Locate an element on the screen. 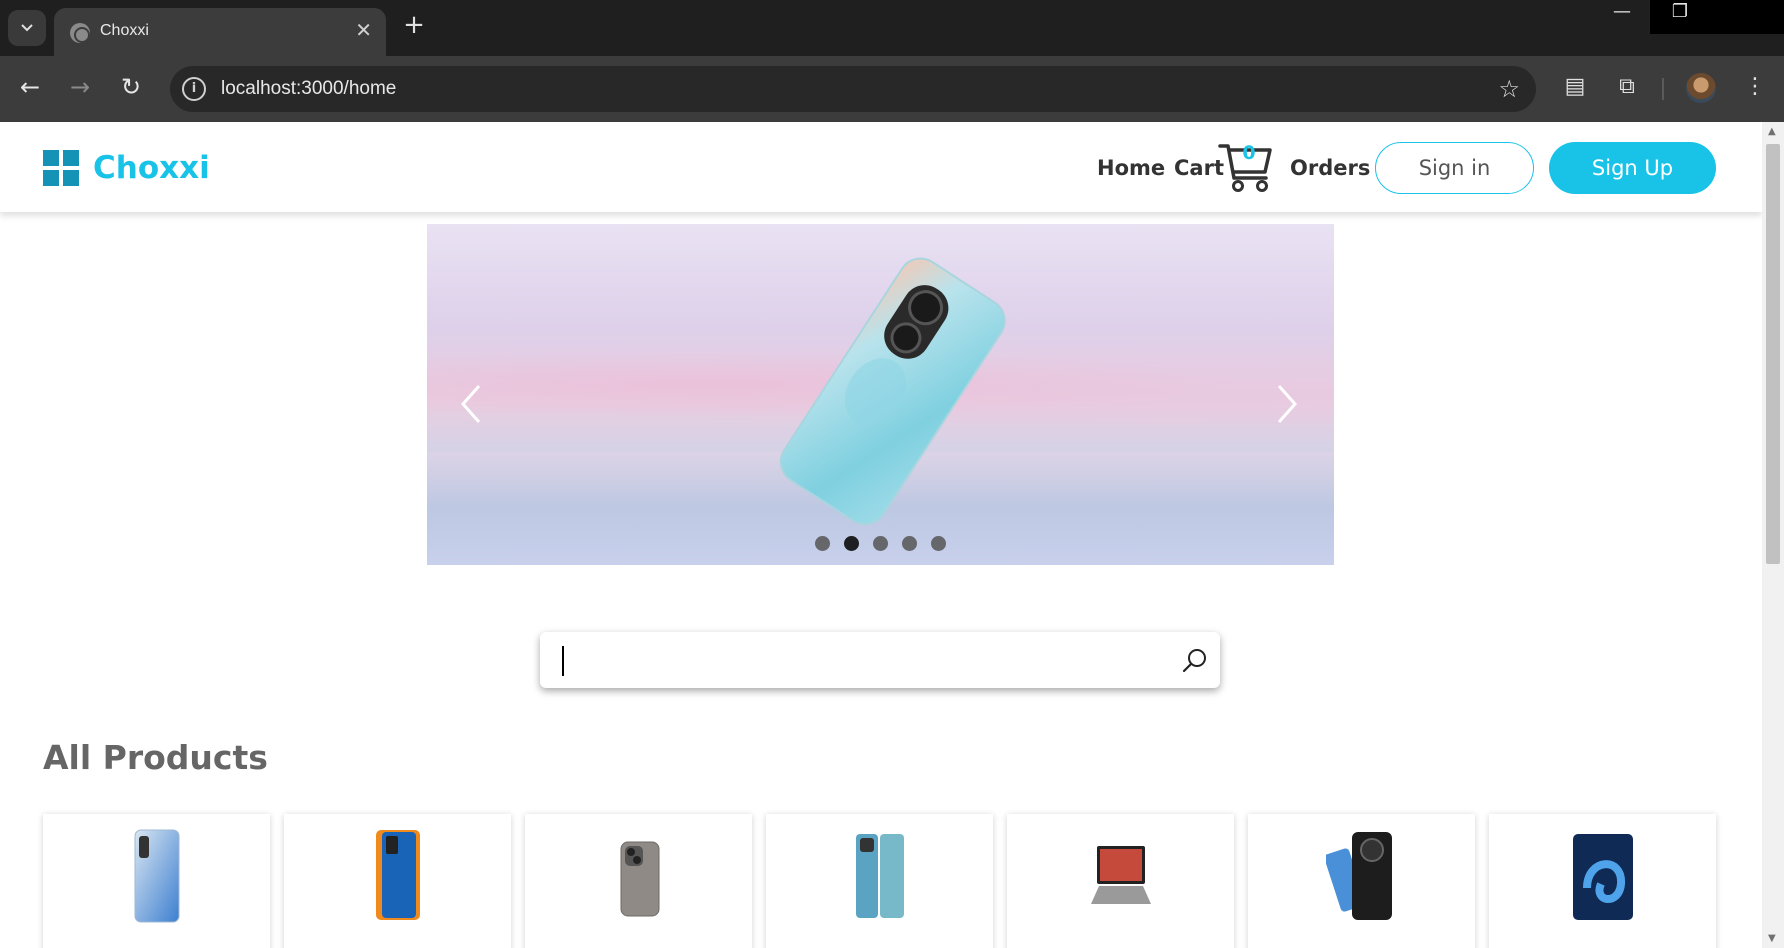 The width and height of the screenshot is (1784, 948). brand-logo: Choxxi is located at coordinates (126, 168).